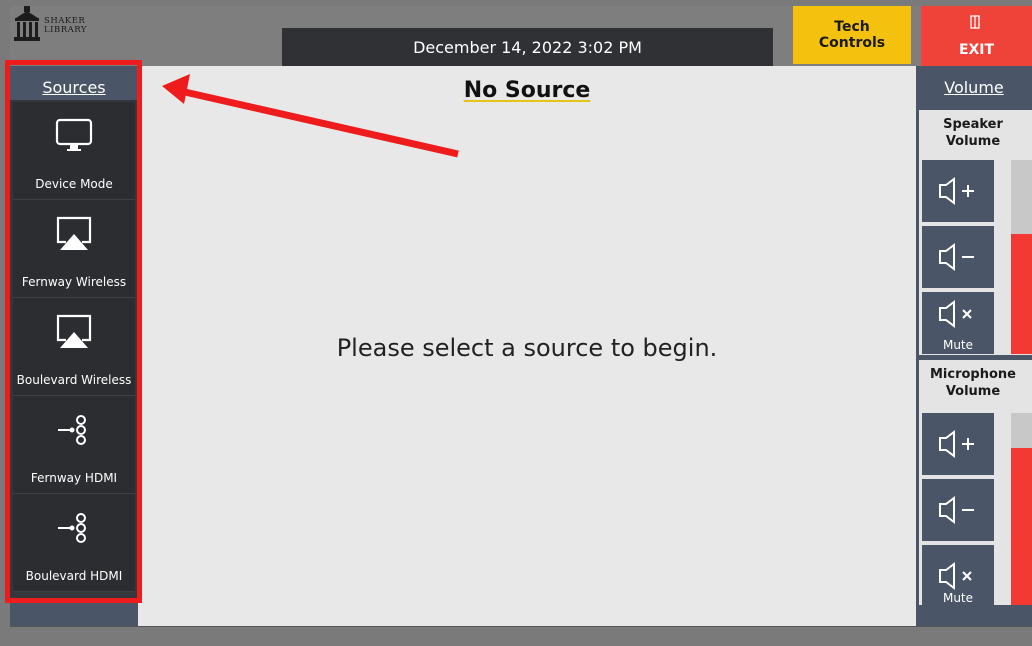  What do you see at coordinates (73, 331) in the screenshot?
I see `highlight-box` at bounding box center [73, 331].